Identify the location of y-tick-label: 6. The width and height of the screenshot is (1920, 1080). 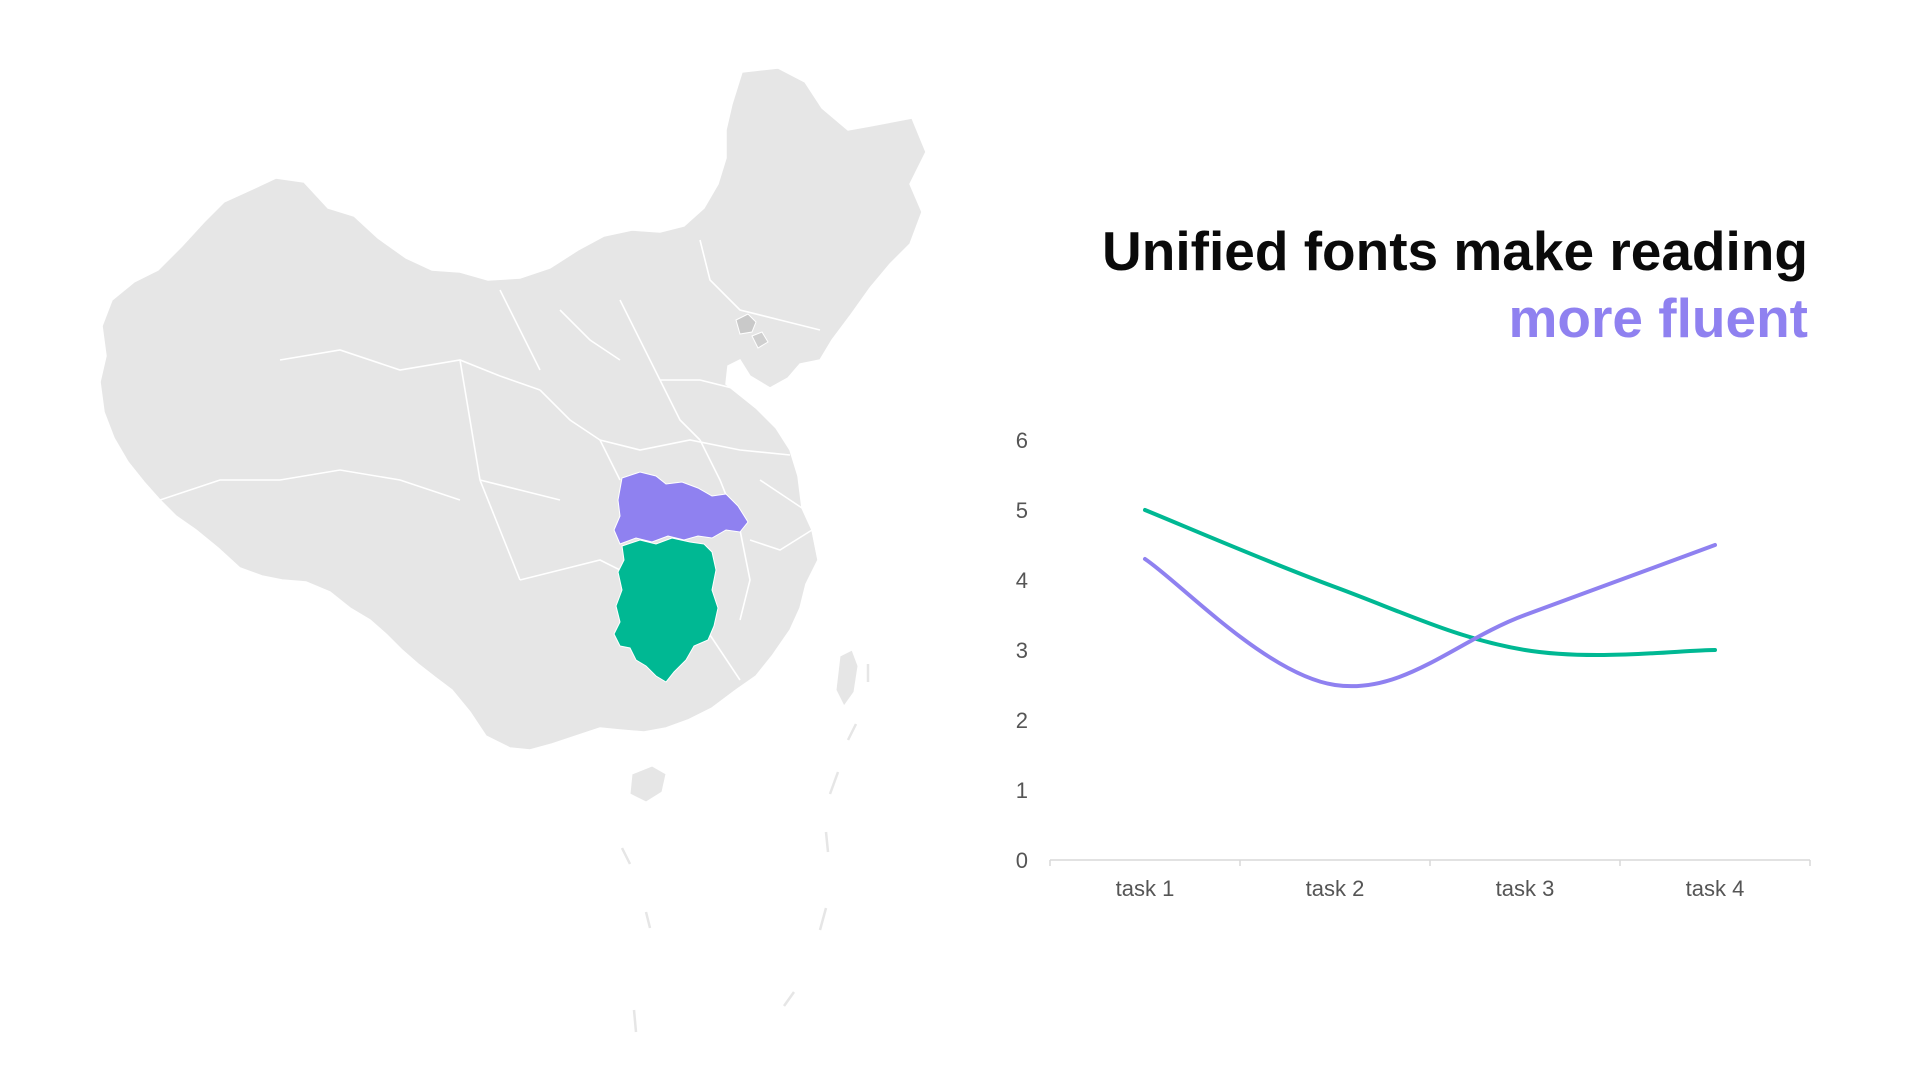
(1022, 440).